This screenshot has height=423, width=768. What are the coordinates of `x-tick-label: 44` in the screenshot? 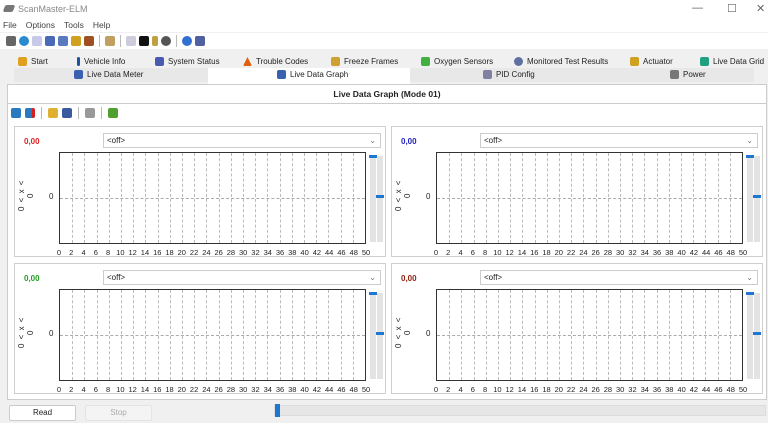 It's located at (706, 389).